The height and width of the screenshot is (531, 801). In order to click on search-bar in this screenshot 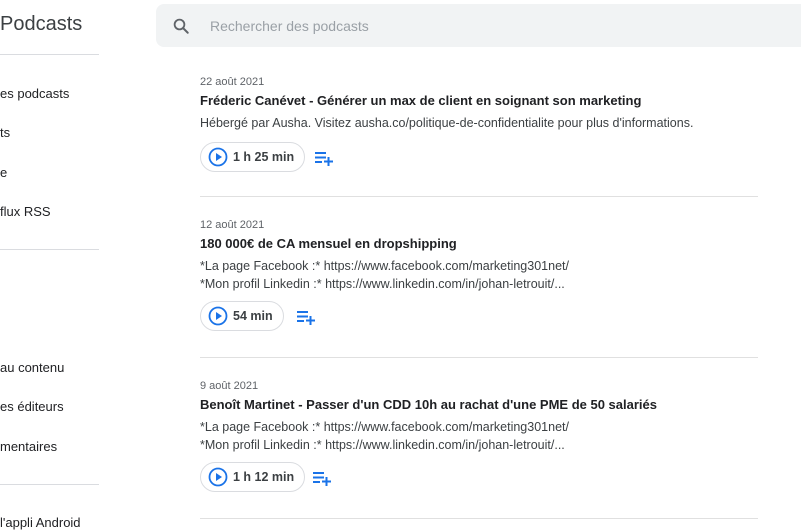, I will do `click(478, 25)`.